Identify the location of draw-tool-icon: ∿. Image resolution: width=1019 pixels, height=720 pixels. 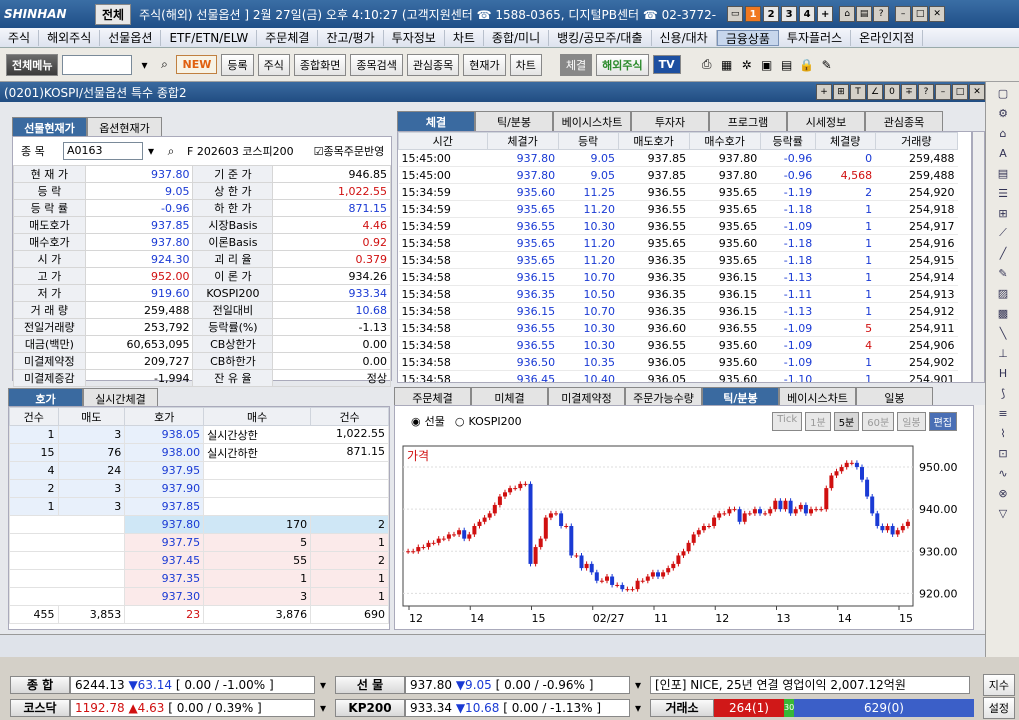
(1003, 473).